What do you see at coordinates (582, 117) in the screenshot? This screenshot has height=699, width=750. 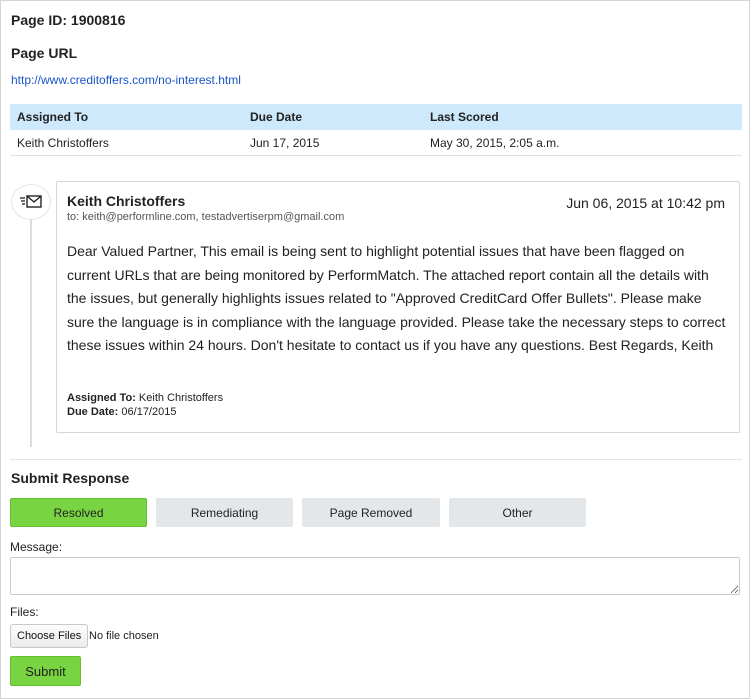 I see `column-header-last-scored: Last Scored` at bounding box center [582, 117].